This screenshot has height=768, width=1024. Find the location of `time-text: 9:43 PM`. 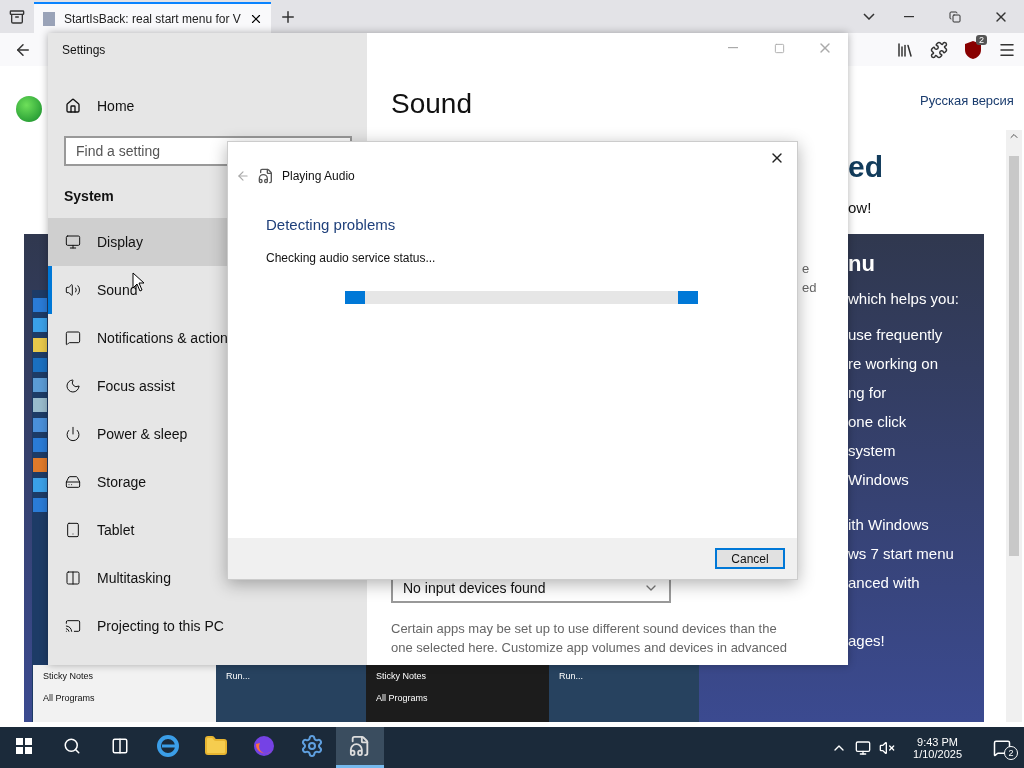

time-text: 9:43 PM is located at coordinates (937, 741).